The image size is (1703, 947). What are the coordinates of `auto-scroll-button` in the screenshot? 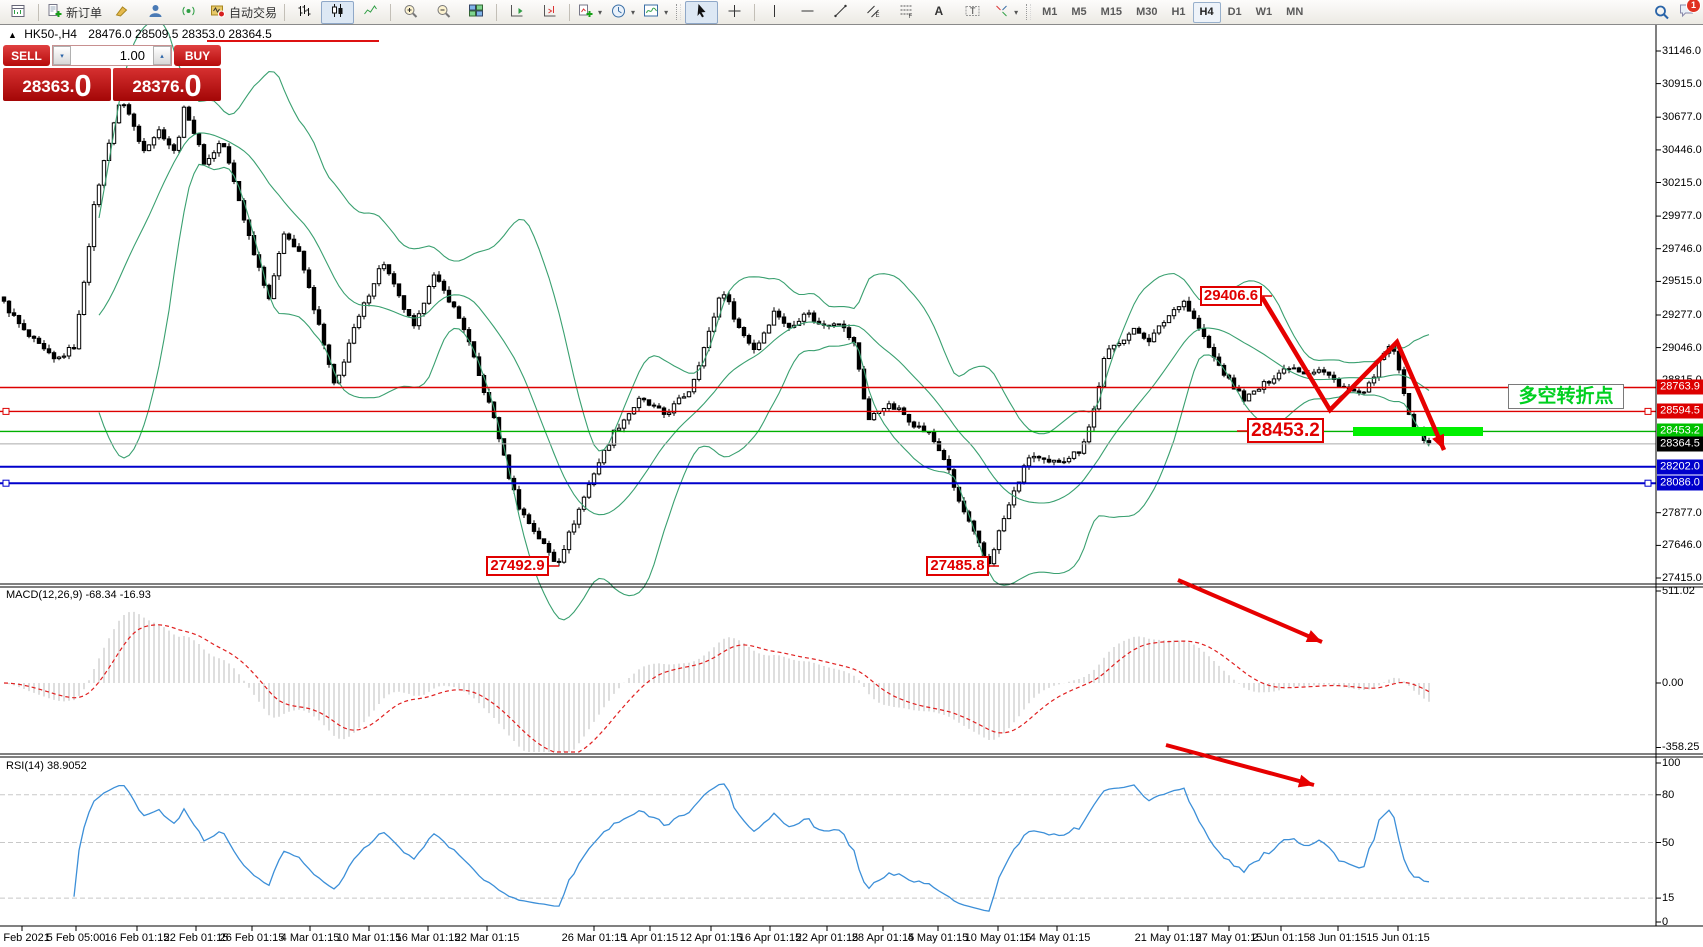 It's located at (516, 12).